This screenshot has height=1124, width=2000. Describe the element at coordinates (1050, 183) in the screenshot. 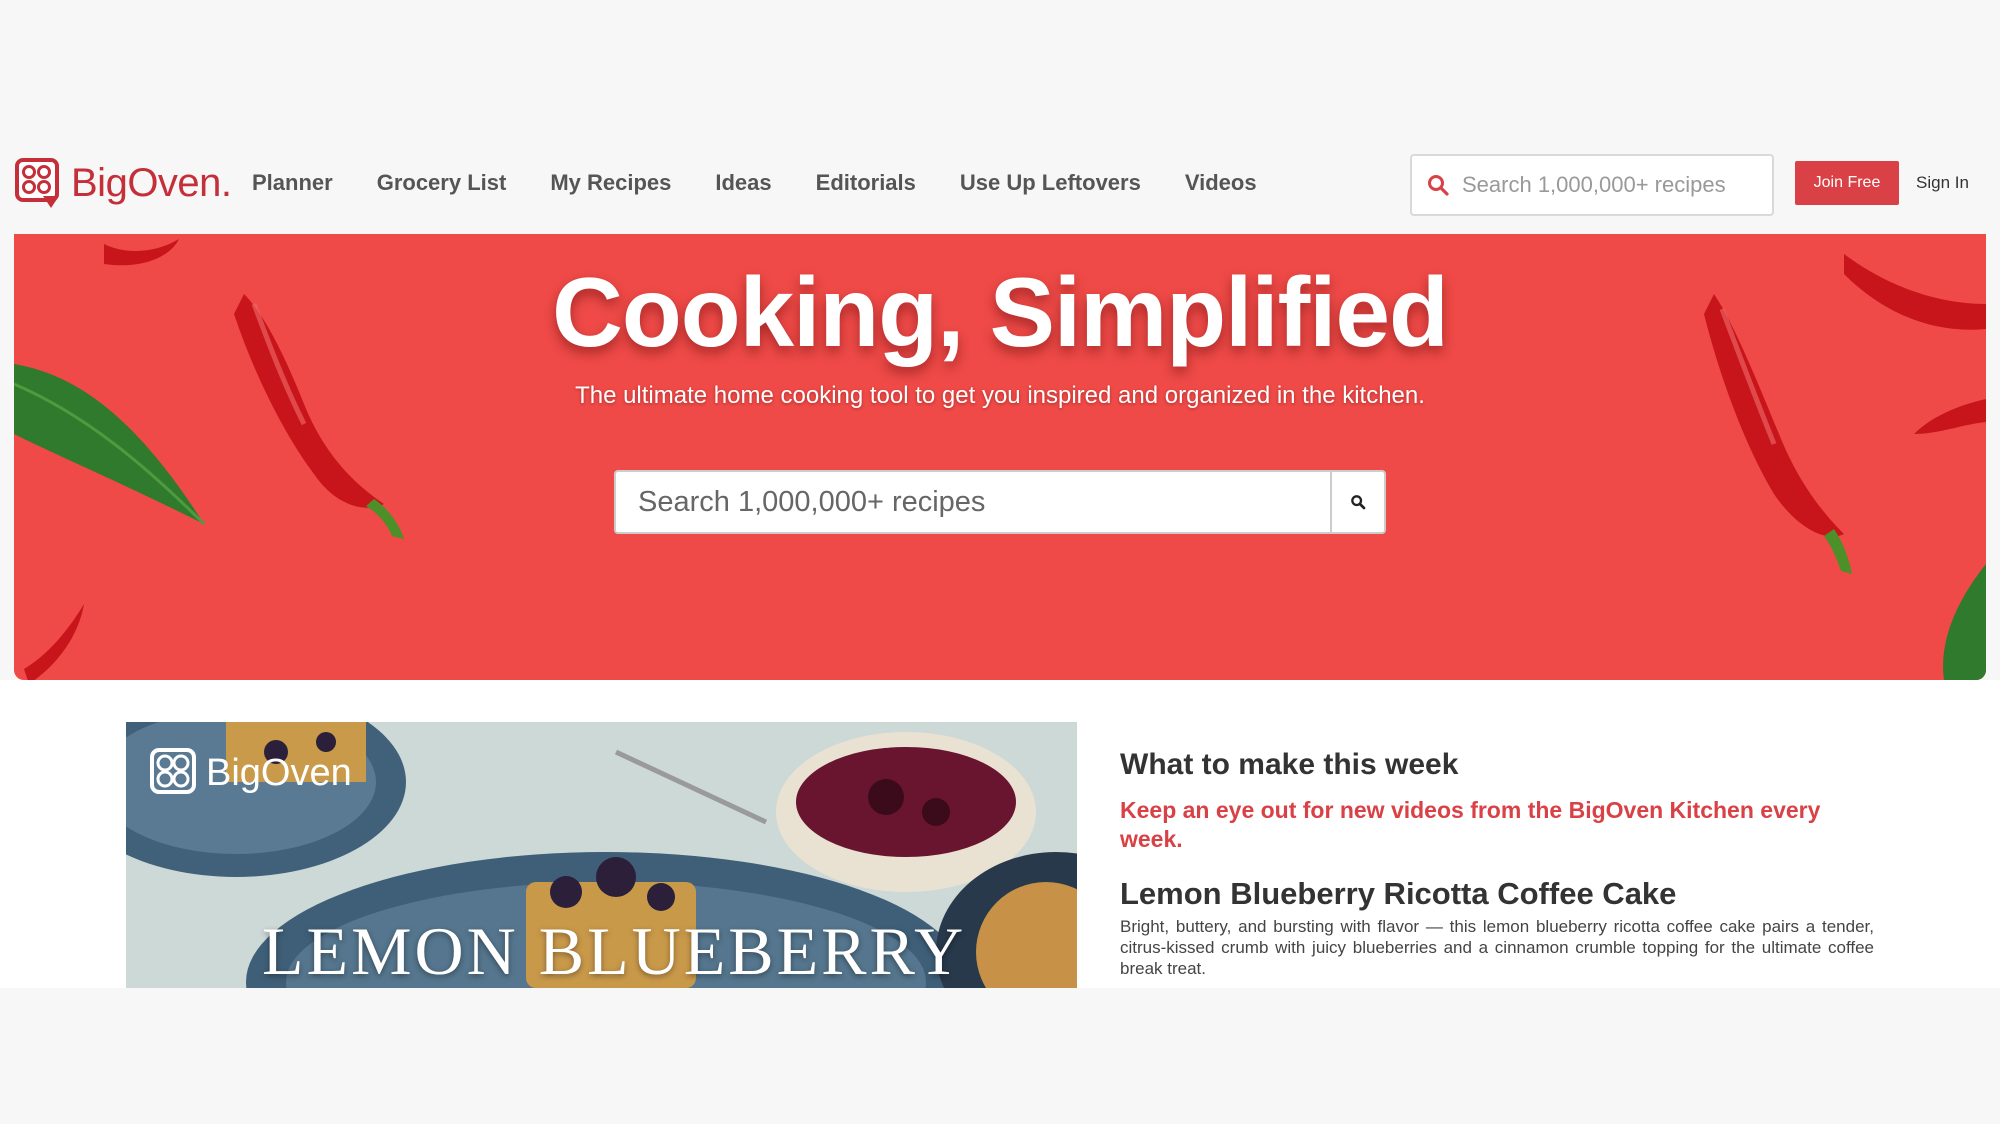

I see `nav-item-use-up-leftovers: Use Up Leftovers` at that location.